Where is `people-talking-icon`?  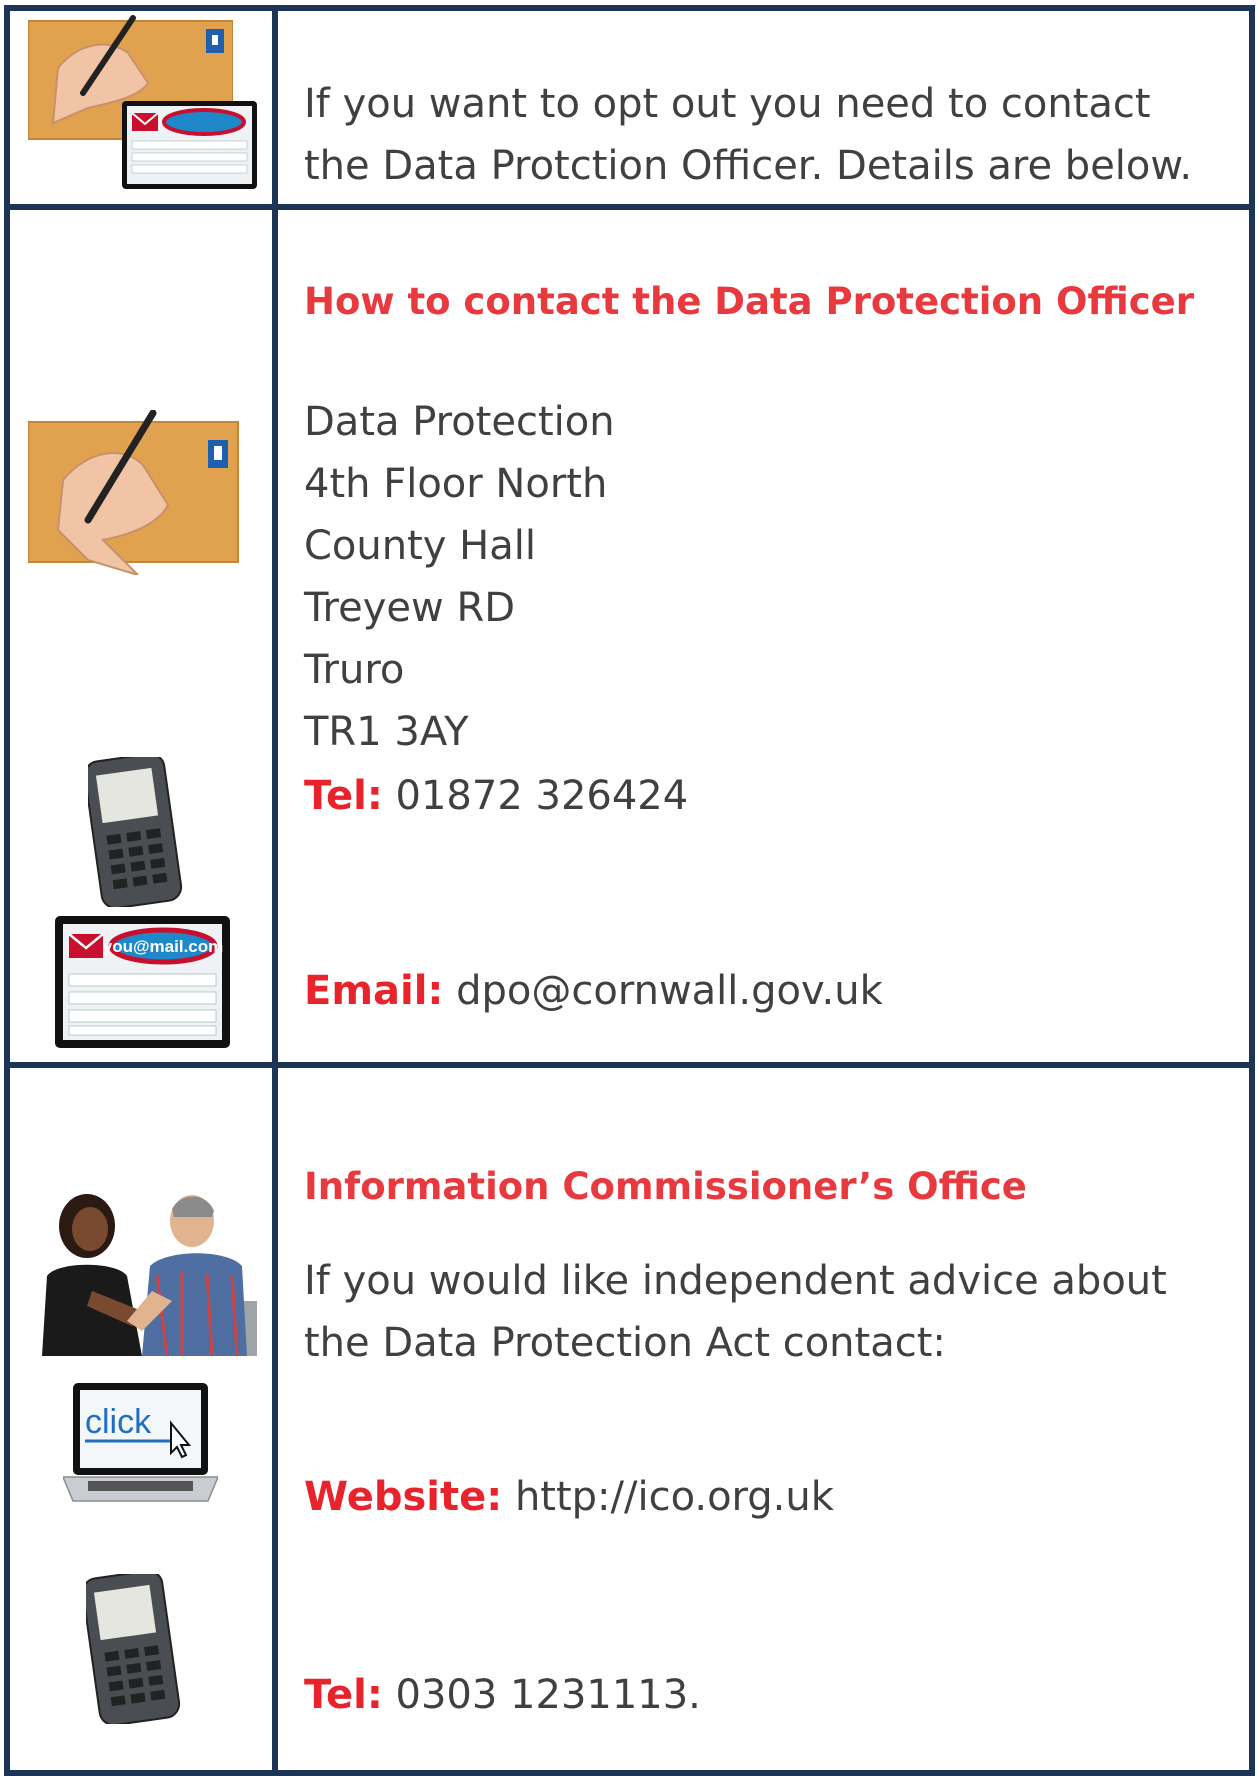 people-talking-icon is located at coordinates (144, 1268).